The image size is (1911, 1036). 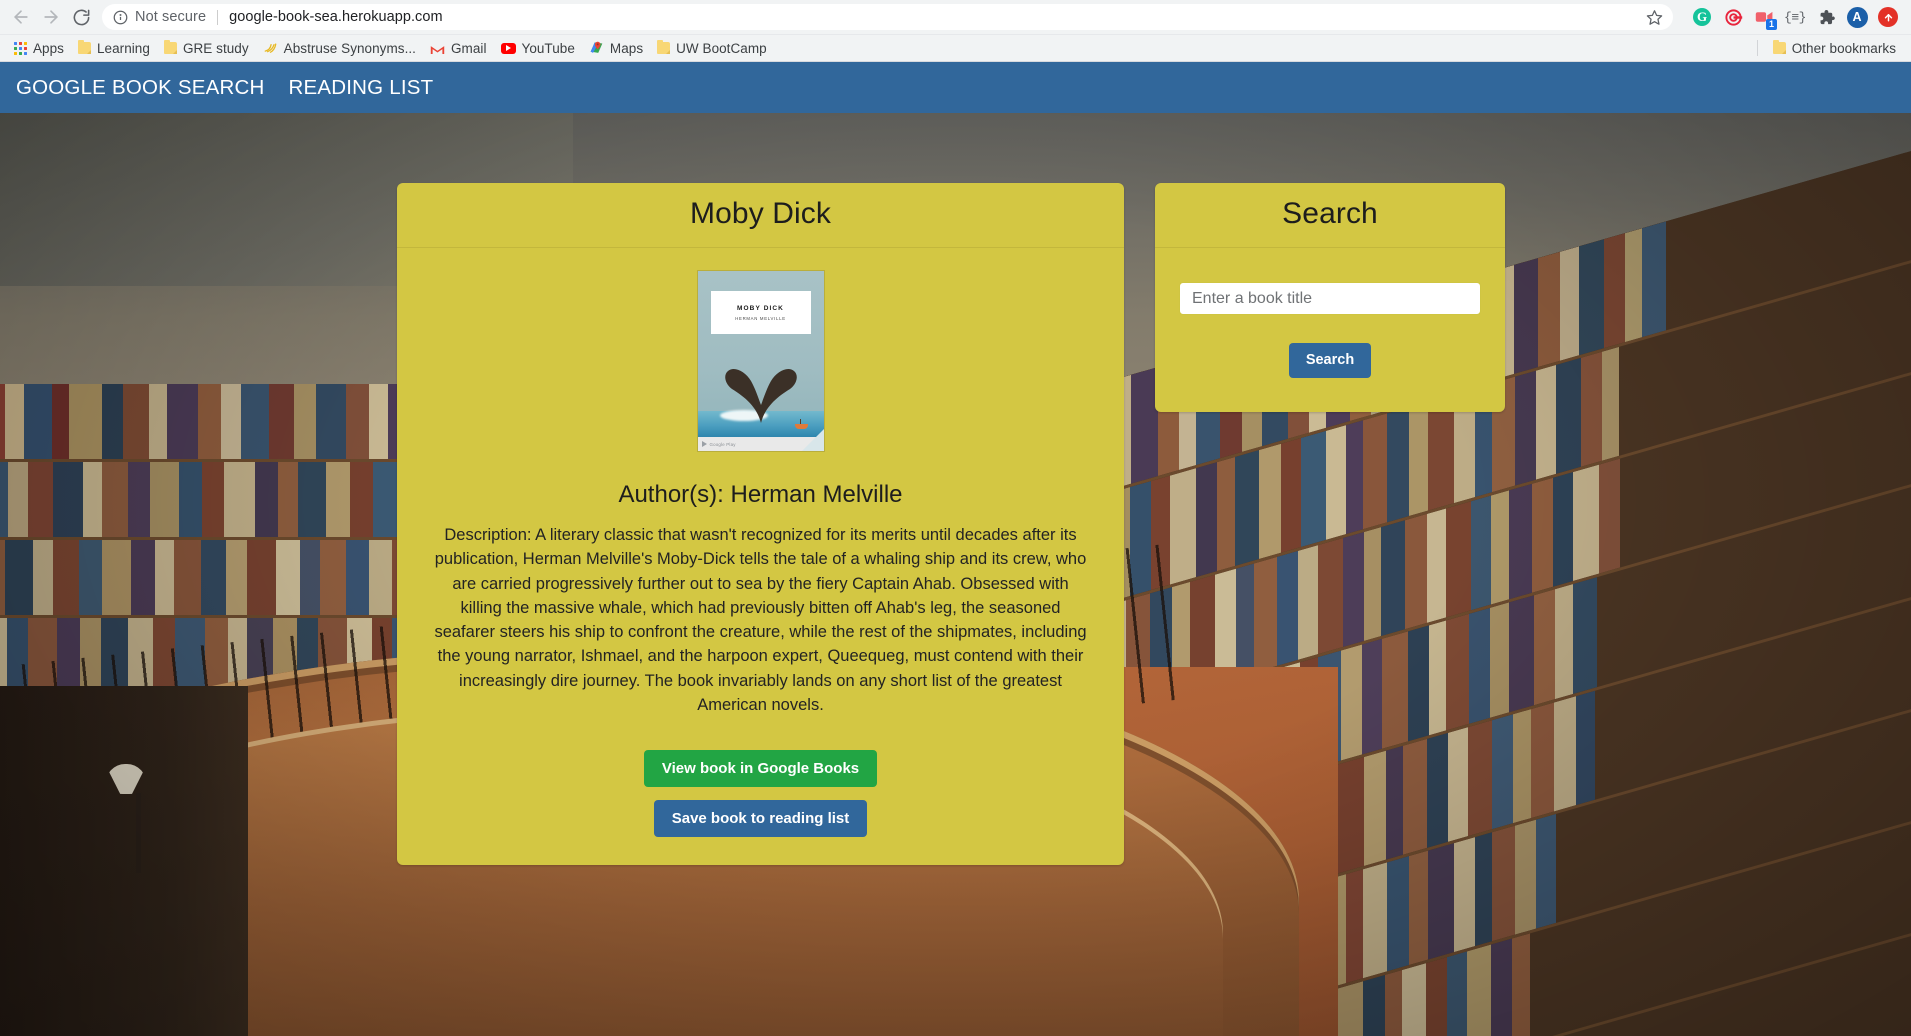 I want to click on bookmark-label: Maps, so click(x=626, y=48).